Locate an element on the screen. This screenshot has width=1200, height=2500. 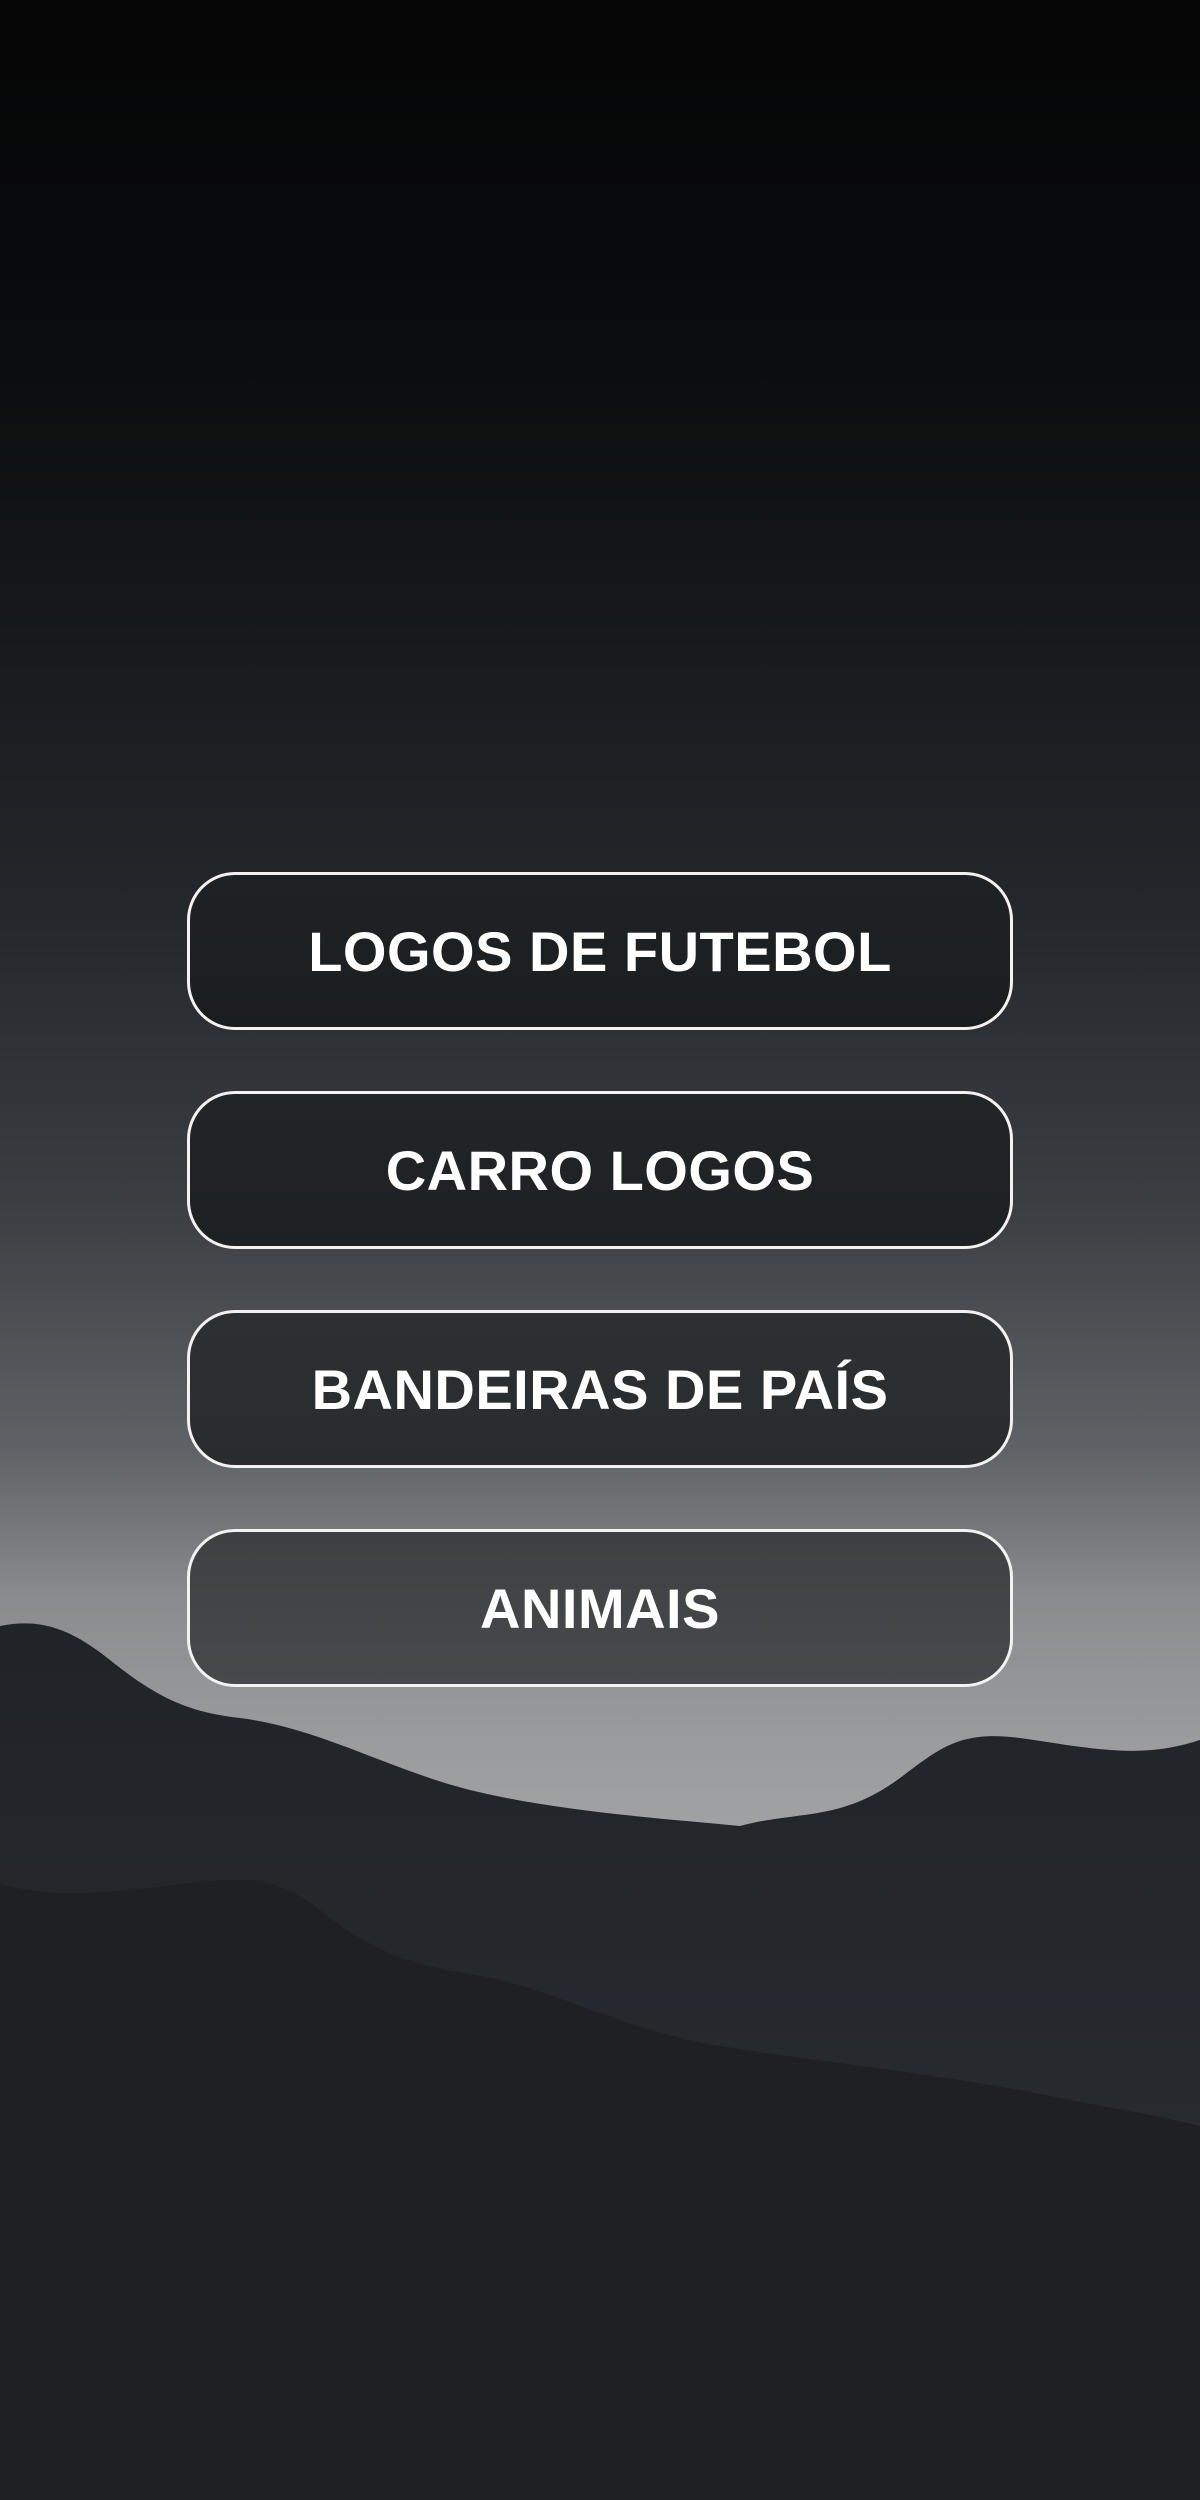
animals-button: ANIMAIS is located at coordinates (600, 1608).